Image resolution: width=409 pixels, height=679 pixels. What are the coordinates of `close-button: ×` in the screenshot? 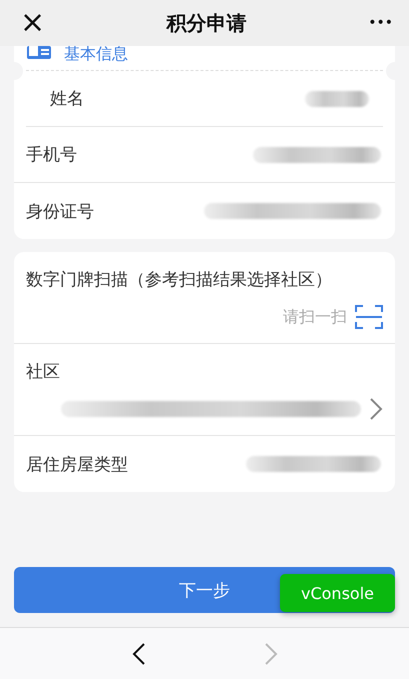 It's located at (33, 23).